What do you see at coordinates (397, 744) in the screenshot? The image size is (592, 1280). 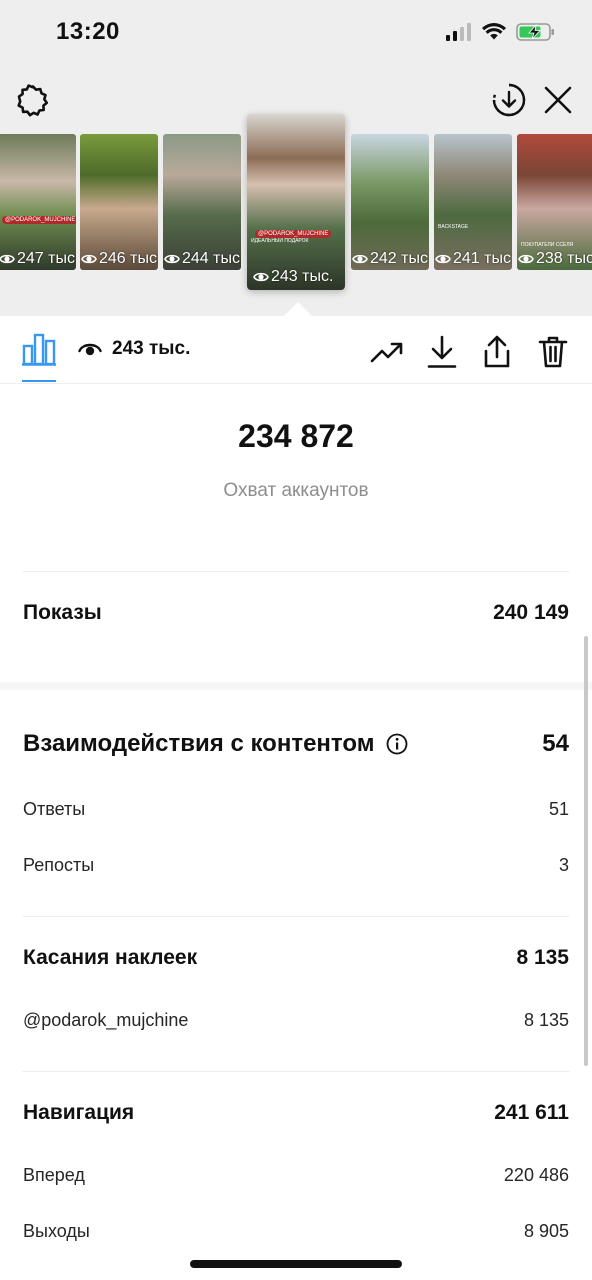 I see `info-icon` at bounding box center [397, 744].